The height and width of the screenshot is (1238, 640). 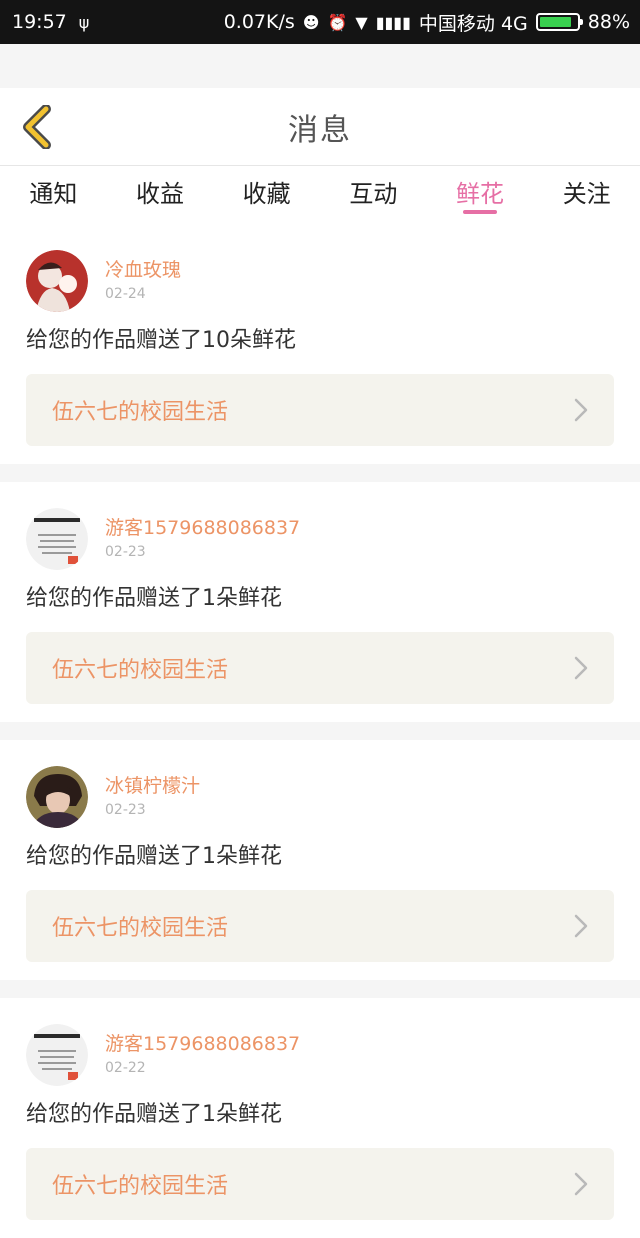 I want to click on user-meta: 冷血玫瑰 02-24, so click(x=143, y=281).